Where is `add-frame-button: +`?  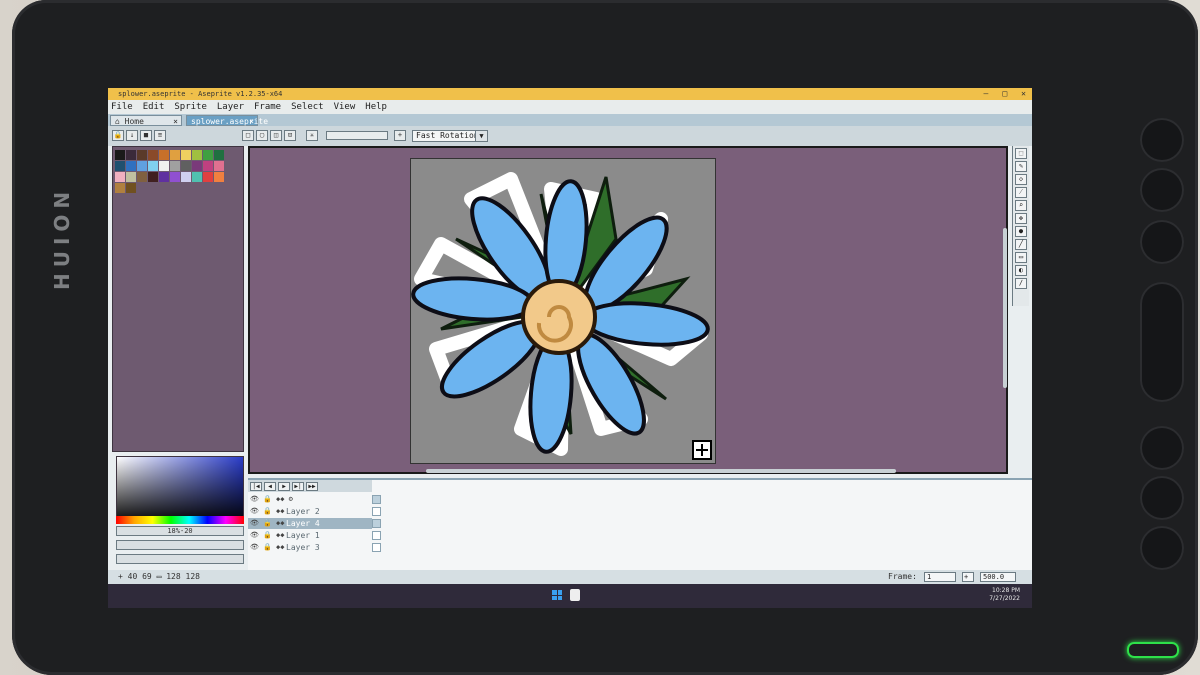
add-frame-button: + is located at coordinates (968, 577).